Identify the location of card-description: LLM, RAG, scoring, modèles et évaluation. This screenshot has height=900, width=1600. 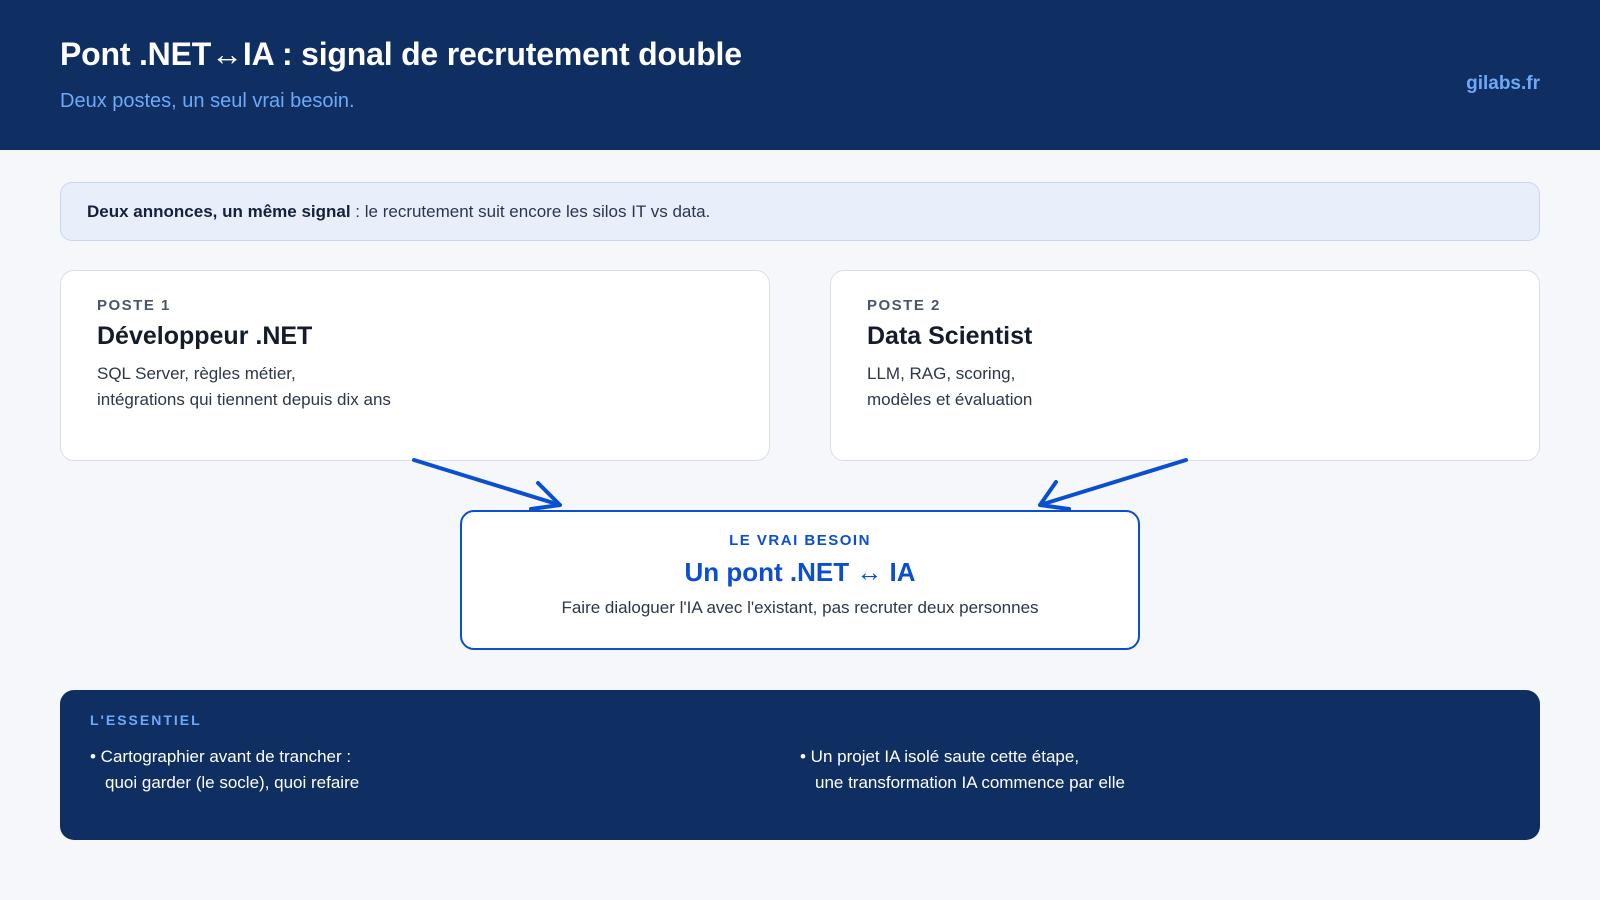
(1185, 387).